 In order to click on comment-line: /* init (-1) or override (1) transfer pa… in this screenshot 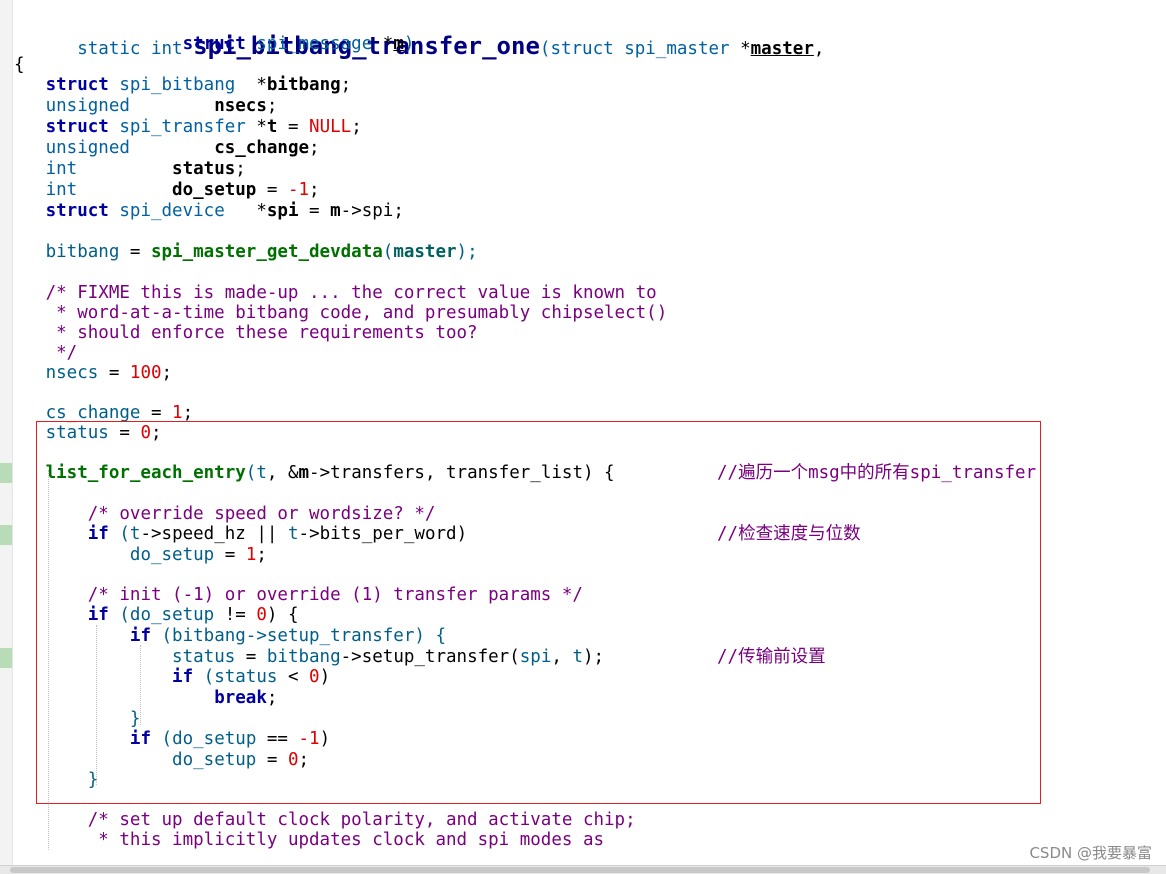, I will do `click(335, 595)`.